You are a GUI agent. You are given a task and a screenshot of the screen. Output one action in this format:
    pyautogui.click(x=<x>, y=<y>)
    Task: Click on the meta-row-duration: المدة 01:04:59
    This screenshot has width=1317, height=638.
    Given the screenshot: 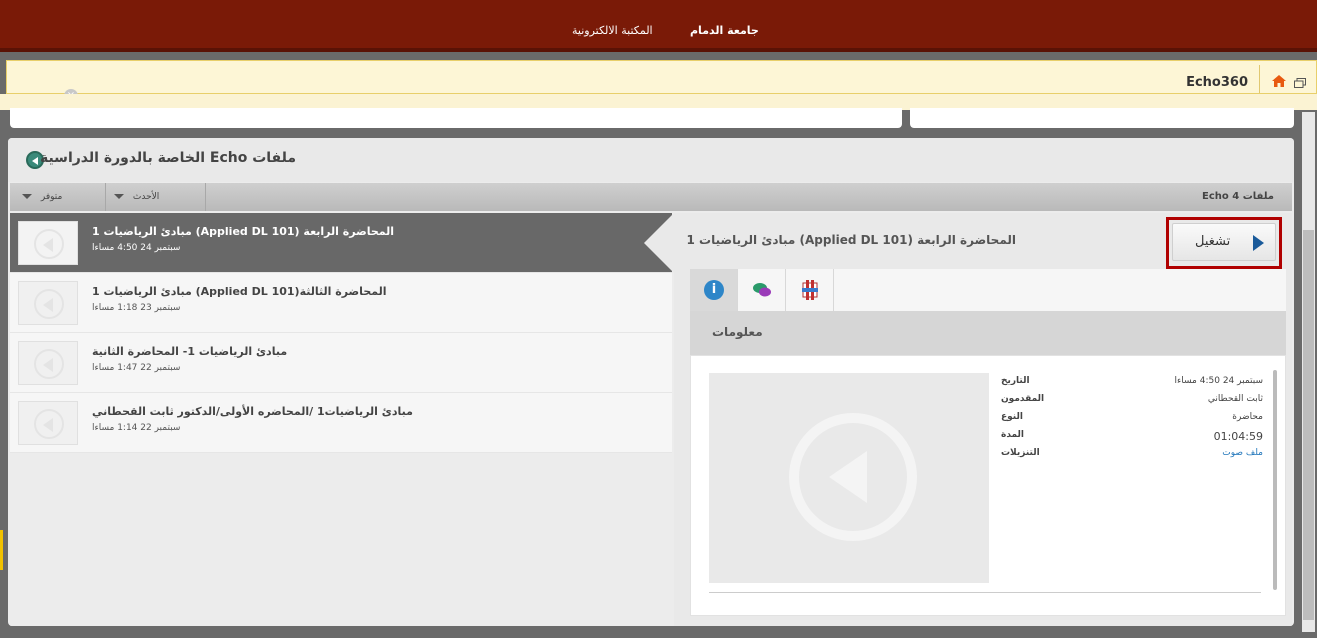 What is the action you would take?
    pyautogui.click(x=1132, y=439)
    